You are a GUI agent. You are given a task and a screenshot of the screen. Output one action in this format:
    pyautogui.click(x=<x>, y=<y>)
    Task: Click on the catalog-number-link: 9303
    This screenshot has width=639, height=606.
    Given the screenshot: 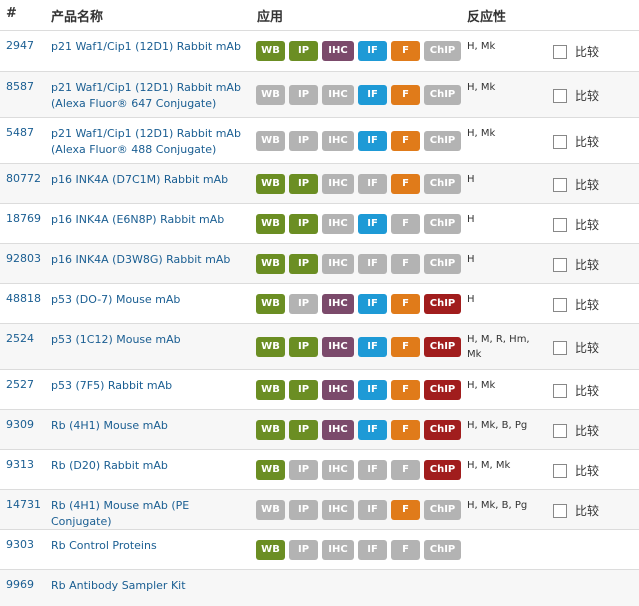 What is the action you would take?
    pyautogui.click(x=20, y=544)
    